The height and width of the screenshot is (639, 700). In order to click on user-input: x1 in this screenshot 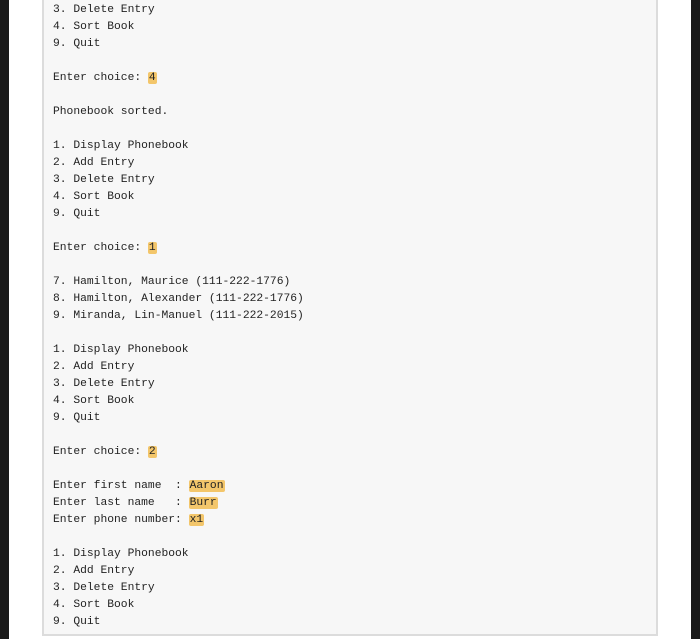, I will do `click(196, 520)`.